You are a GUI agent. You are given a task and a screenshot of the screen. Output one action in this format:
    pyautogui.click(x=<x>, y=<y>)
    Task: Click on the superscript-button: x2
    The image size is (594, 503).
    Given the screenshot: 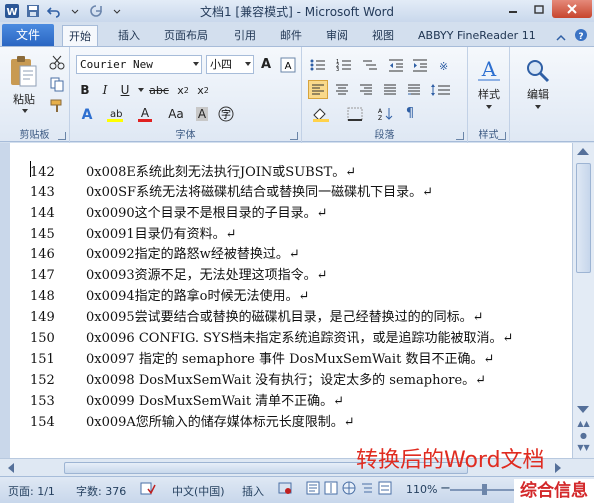 What is the action you would take?
    pyautogui.click(x=203, y=90)
    